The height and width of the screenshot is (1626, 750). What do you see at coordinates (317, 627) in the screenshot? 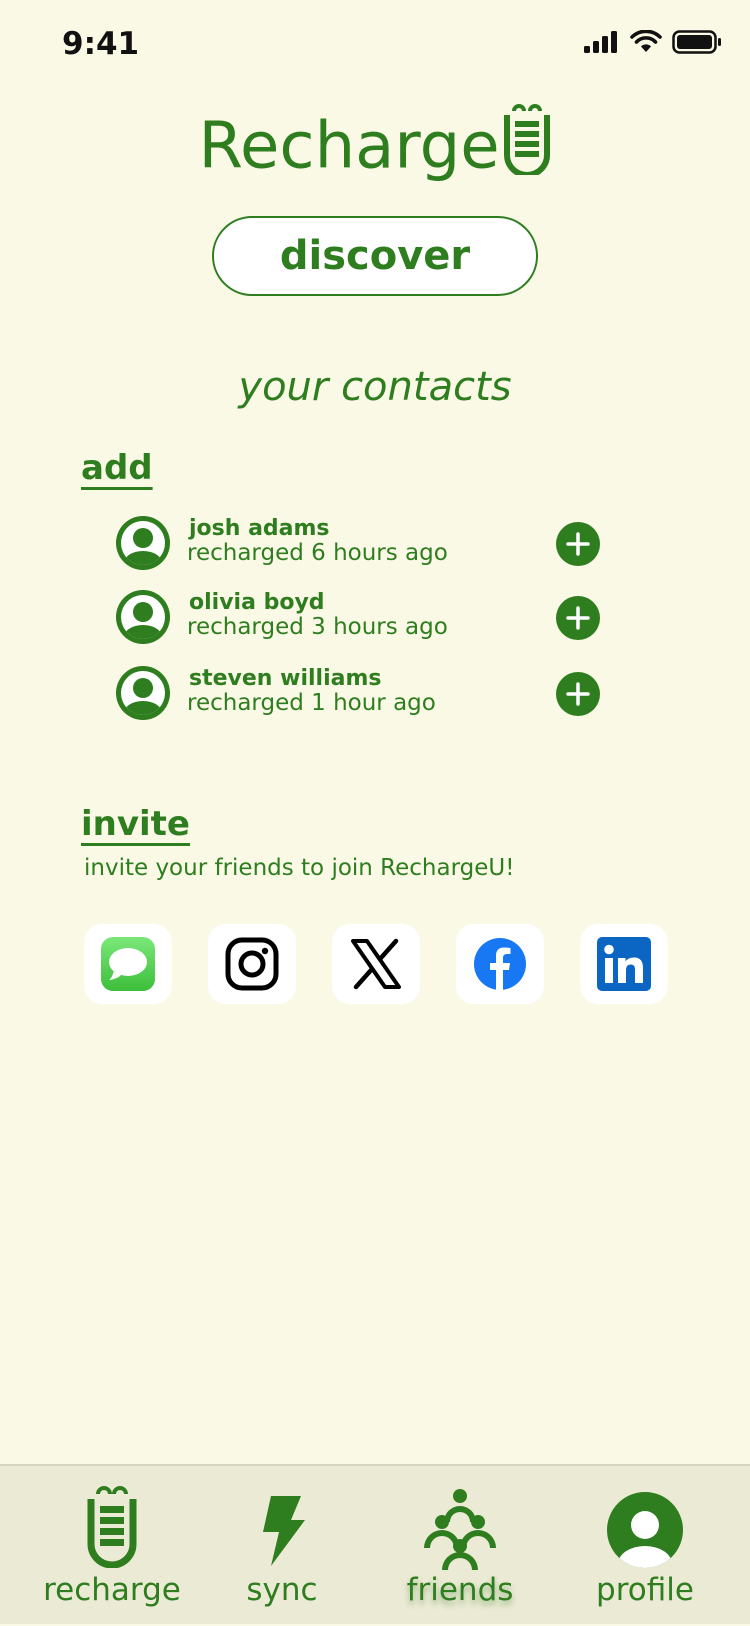
I see `contact-status: recharged 3 hours ago` at bounding box center [317, 627].